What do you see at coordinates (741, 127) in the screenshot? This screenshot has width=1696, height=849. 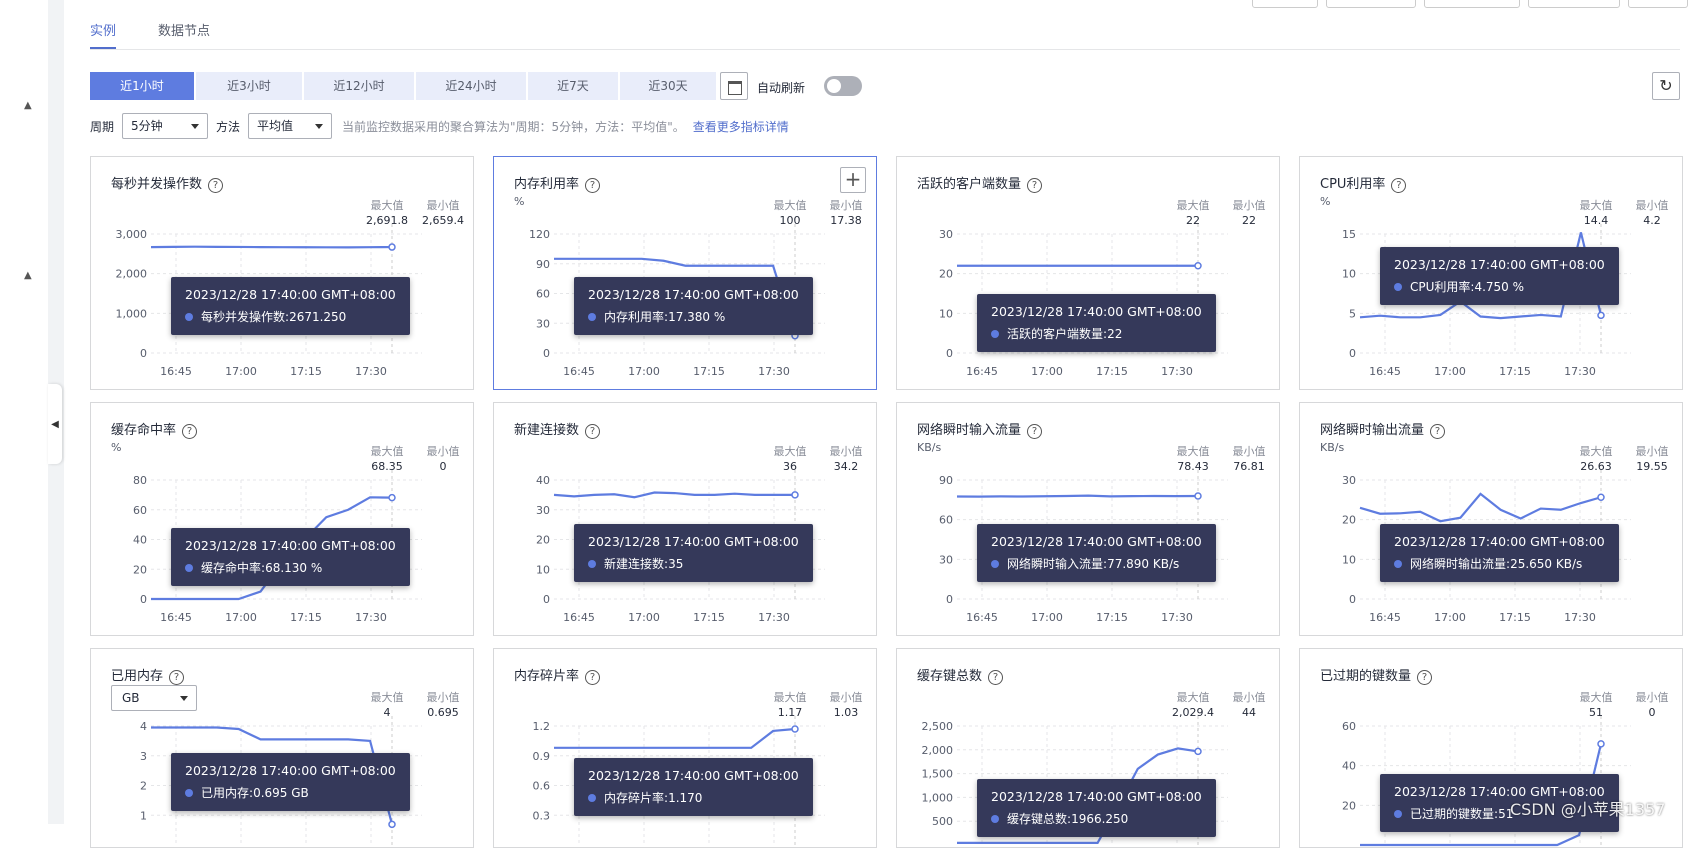 I see `metric-details-link: 查看更多指标详情` at bounding box center [741, 127].